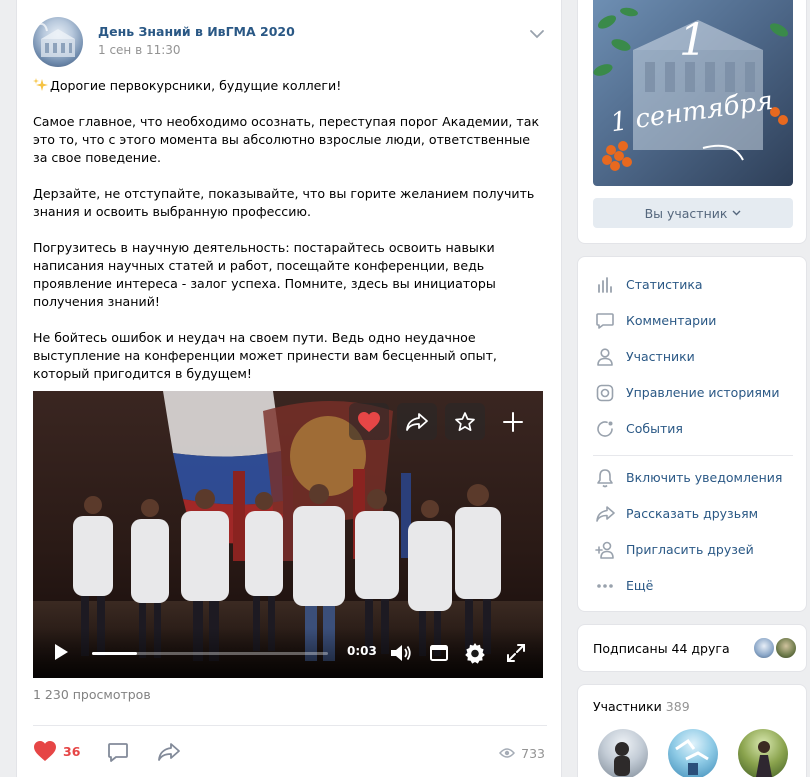  What do you see at coordinates (71, 751) in the screenshot?
I see `like-count: 36` at bounding box center [71, 751].